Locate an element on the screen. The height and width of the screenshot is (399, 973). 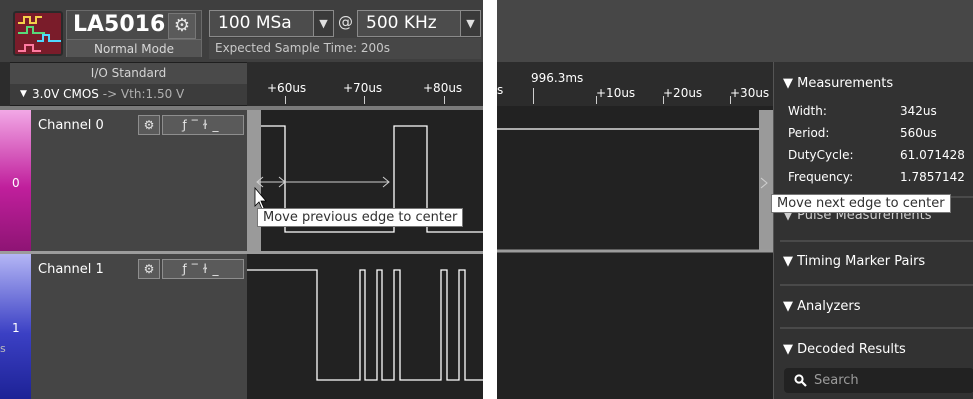
frequency-select: 500 KHz ▼ is located at coordinates (419, 23).